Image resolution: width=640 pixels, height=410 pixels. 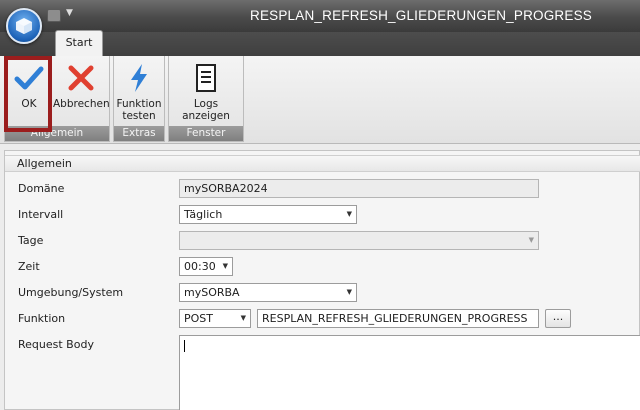 I want to click on ribbon-group-extras: Funktion testen Extras, so click(x=139, y=99).